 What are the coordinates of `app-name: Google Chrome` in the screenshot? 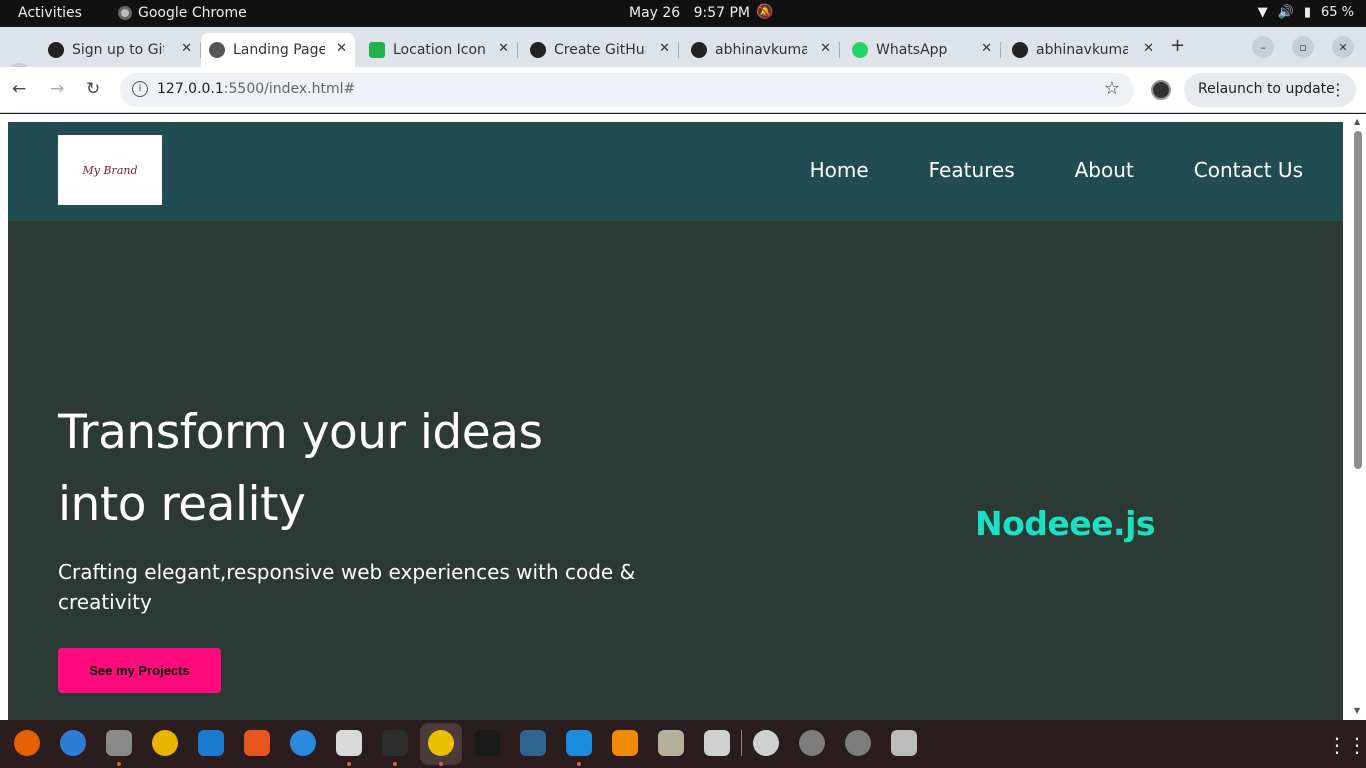 It's located at (192, 13).